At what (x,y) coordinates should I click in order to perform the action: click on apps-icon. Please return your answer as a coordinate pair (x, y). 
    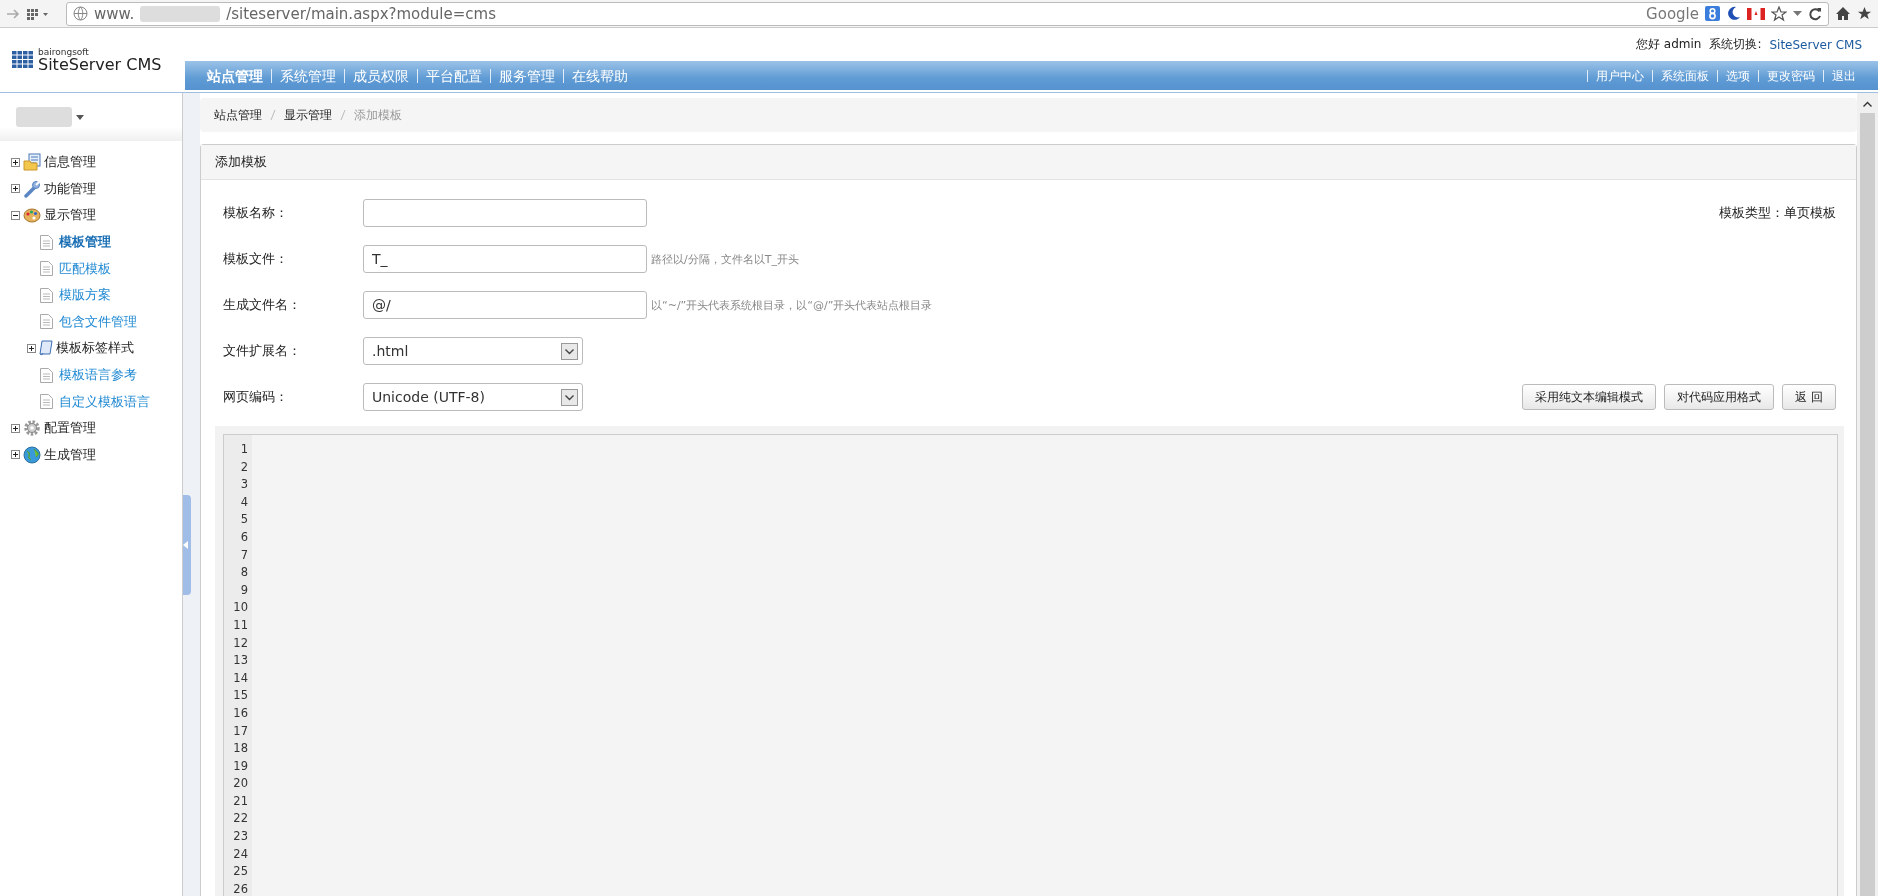
    Looking at the image, I should click on (38, 13).